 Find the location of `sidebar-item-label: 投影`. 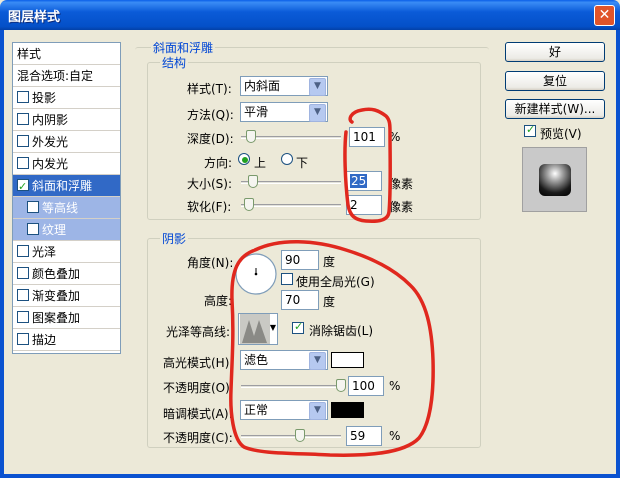

sidebar-item-label: 投影 is located at coordinates (44, 98).